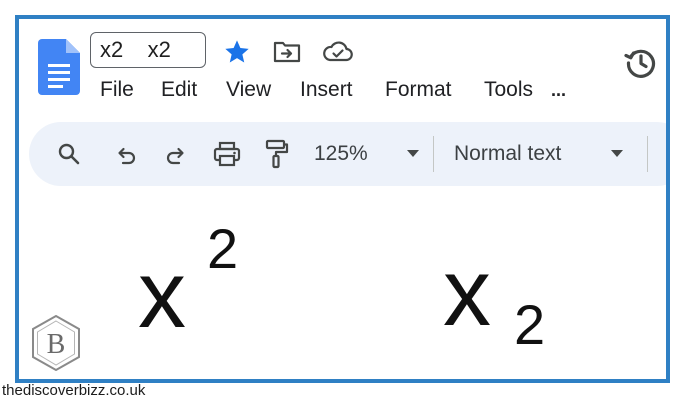 The image size is (700, 400). I want to click on menu-view: View, so click(248, 90).